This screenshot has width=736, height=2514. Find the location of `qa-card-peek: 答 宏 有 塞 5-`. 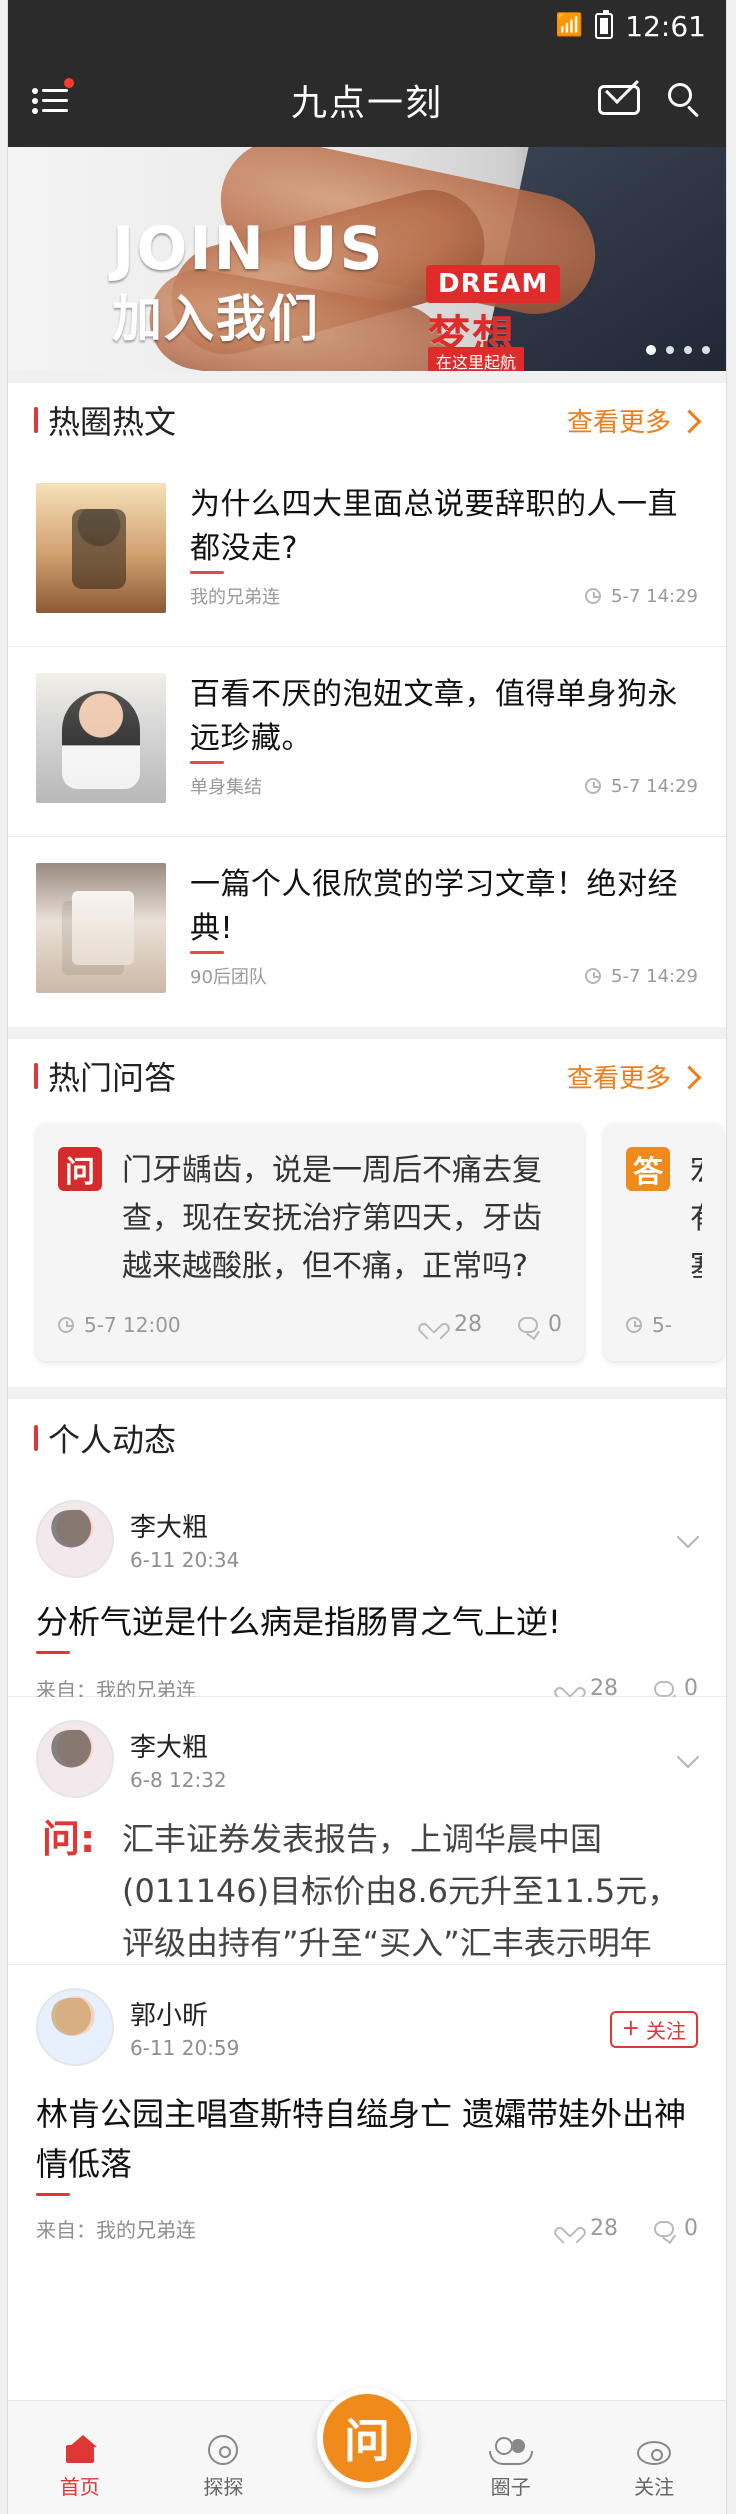

qa-card-peek: 答 宏 有 塞 5- is located at coordinates (664, 1242).